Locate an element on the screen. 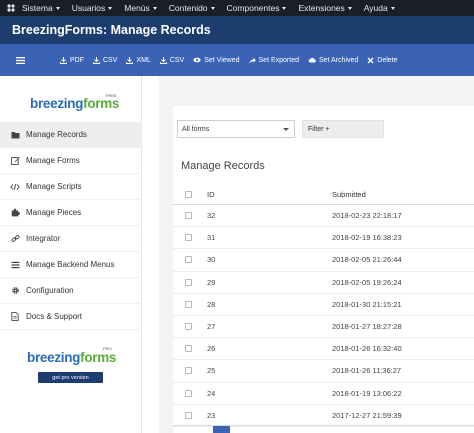  export-csv-2-button: CSV is located at coordinates (172, 60).